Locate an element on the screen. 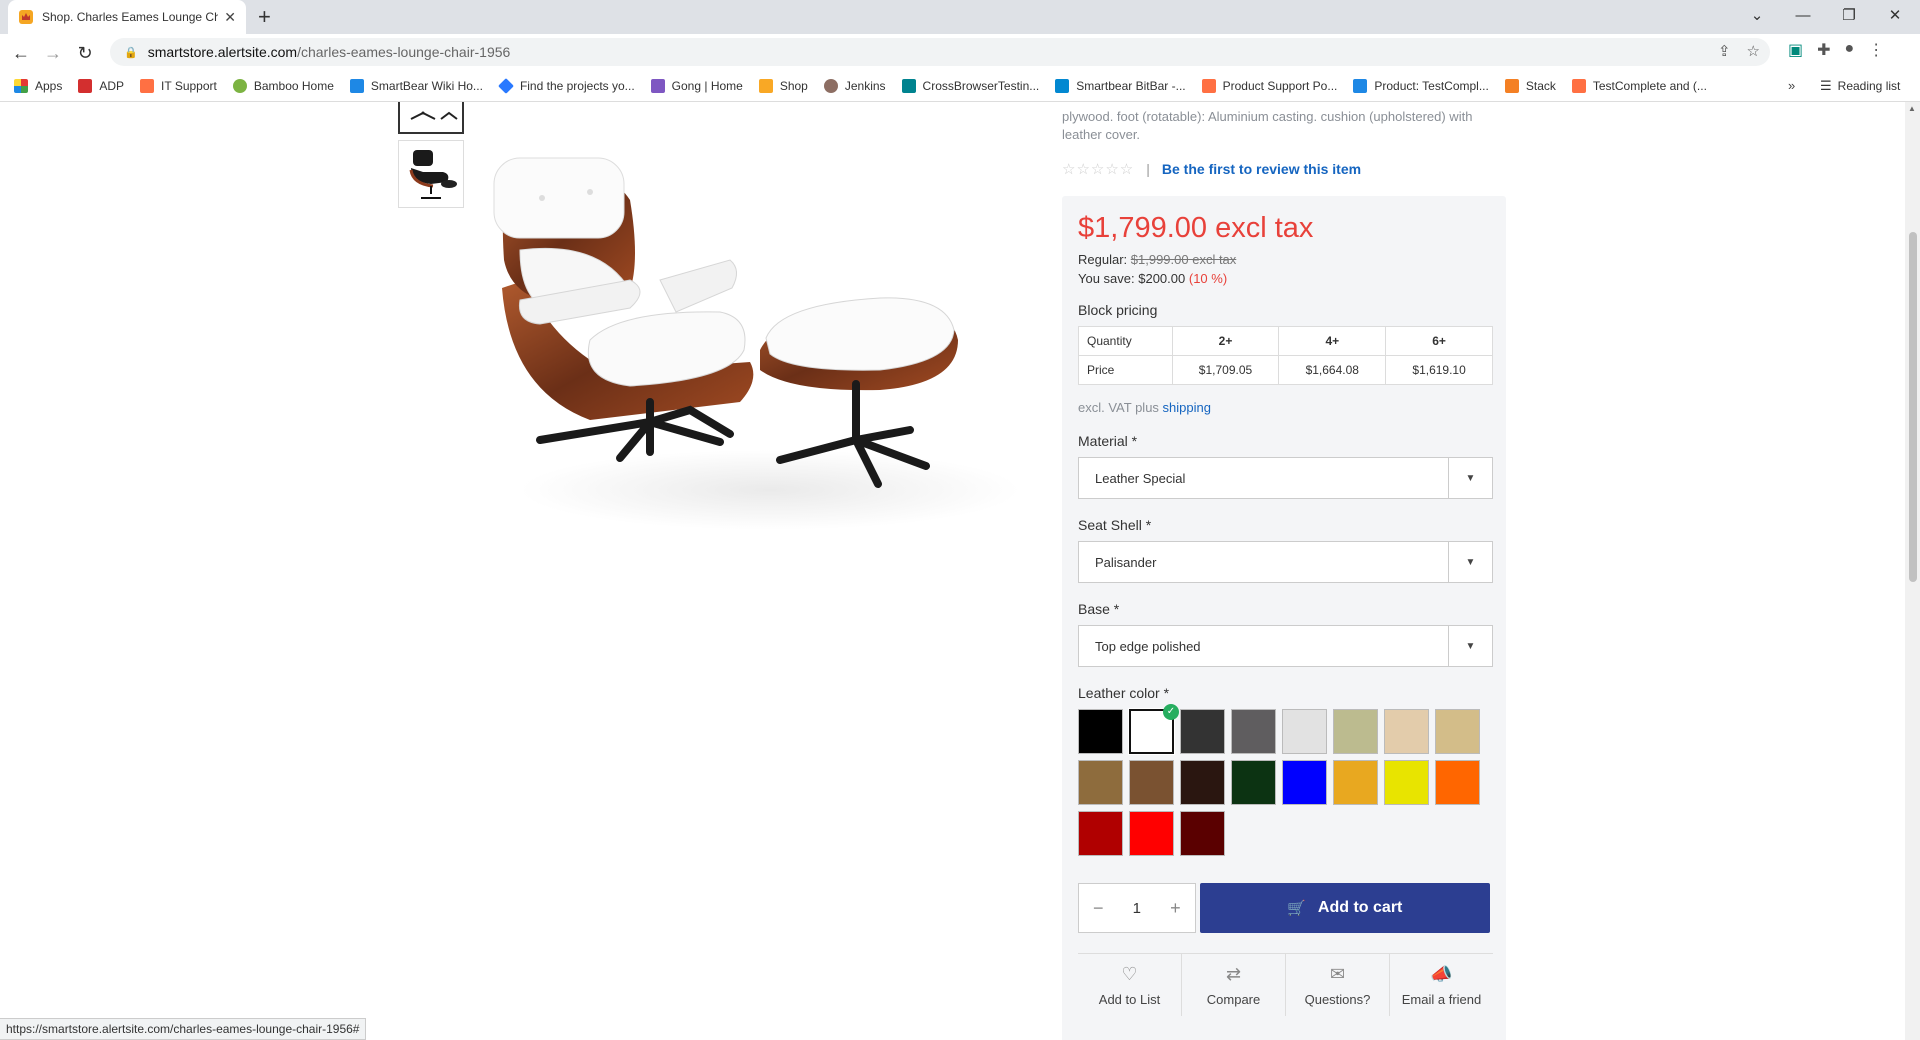 The height and width of the screenshot is (1040, 1920). table-row: Quantity 2+ 4+ 6+ is located at coordinates (1285, 341).